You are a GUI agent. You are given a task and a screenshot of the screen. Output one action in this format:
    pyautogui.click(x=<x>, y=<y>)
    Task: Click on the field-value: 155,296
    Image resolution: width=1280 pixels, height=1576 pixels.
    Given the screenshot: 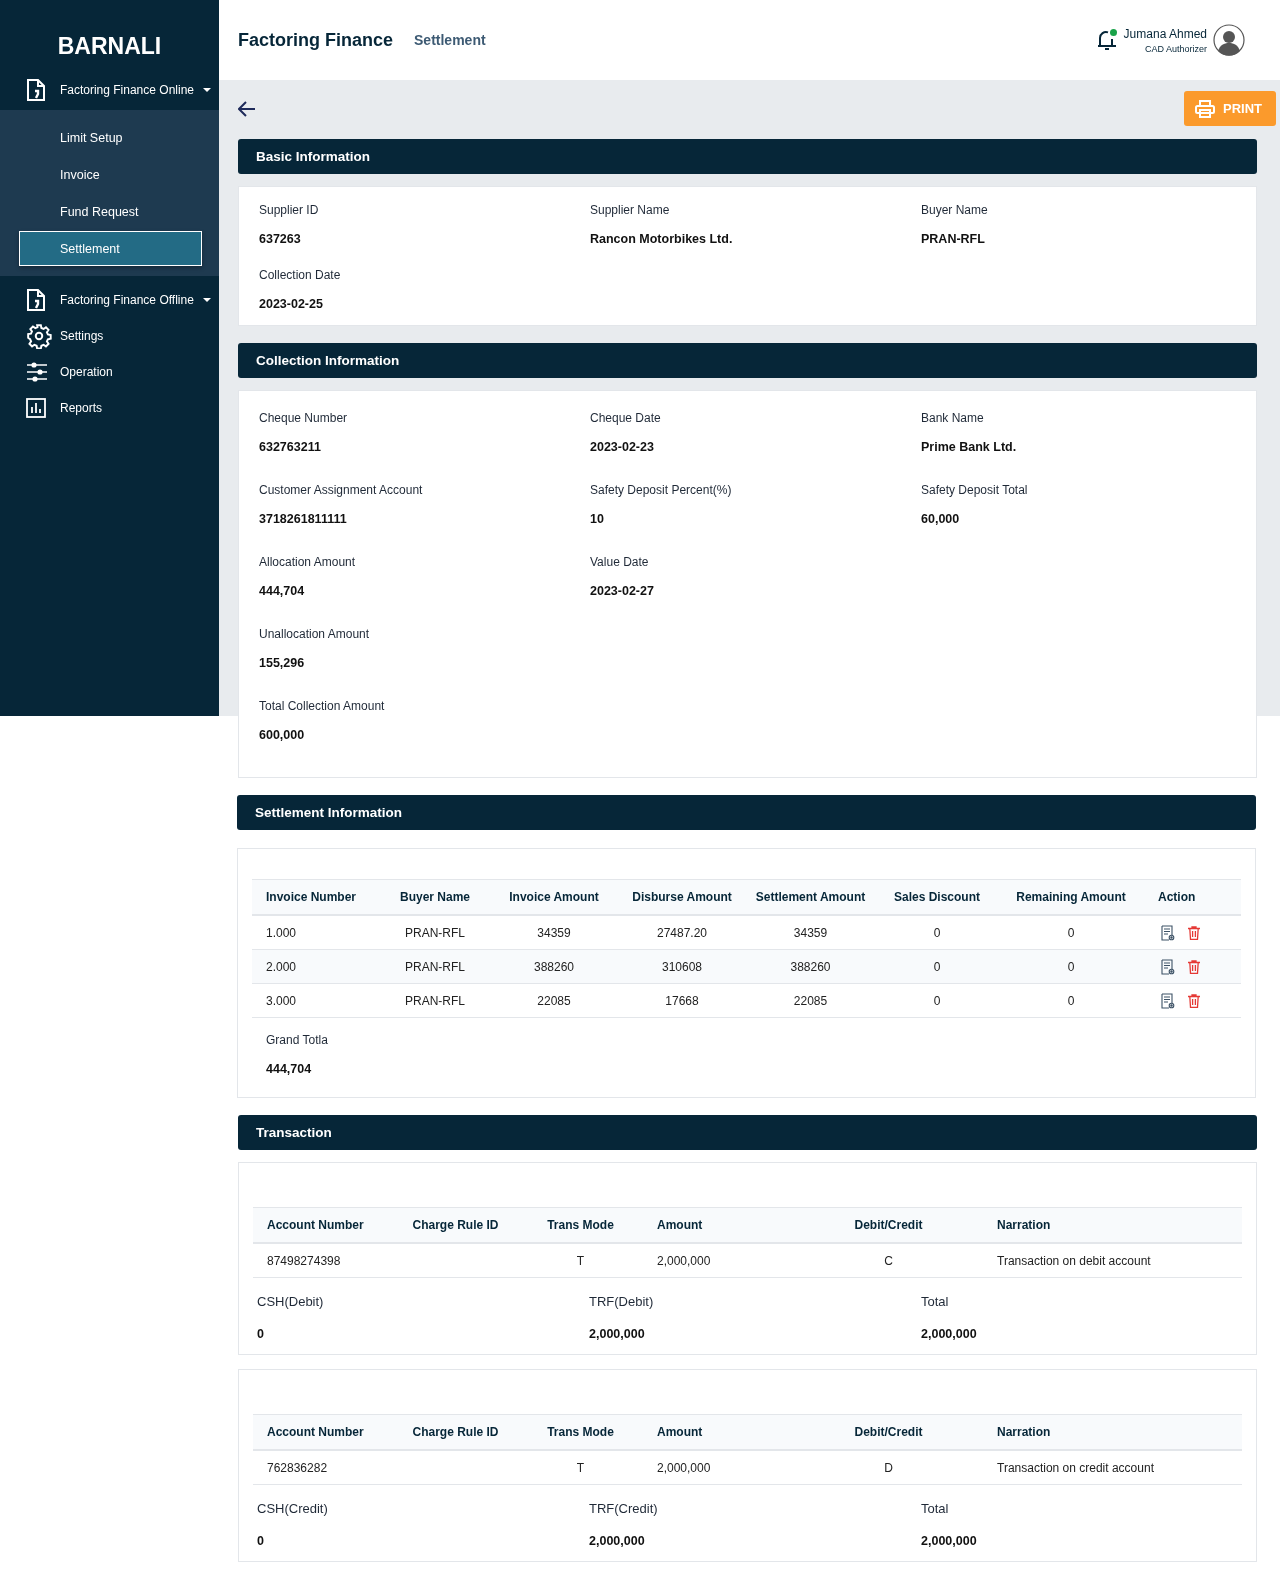 What is the action you would take?
    pyautogui.click(x=282, y=663)
    